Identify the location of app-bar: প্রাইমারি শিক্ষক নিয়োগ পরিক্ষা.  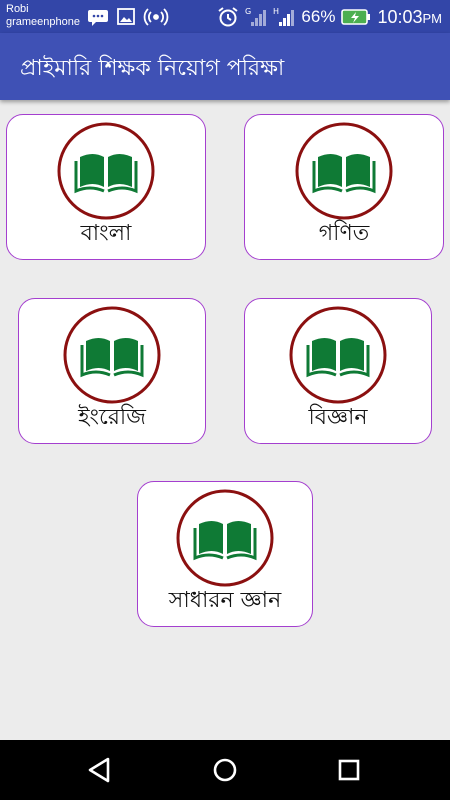
(225, 66).